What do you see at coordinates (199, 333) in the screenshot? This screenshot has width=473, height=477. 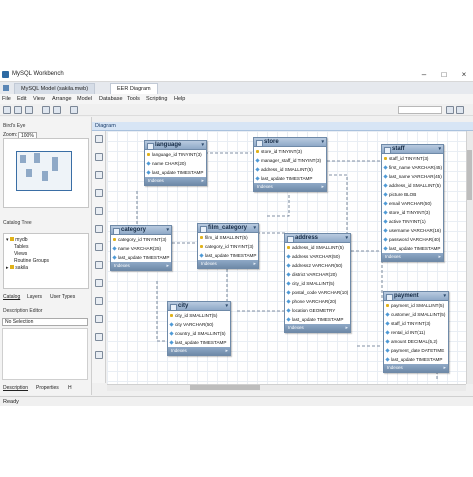 I see `column-row: country_id SMALLINT(5)` at bounding box center [199, 333].